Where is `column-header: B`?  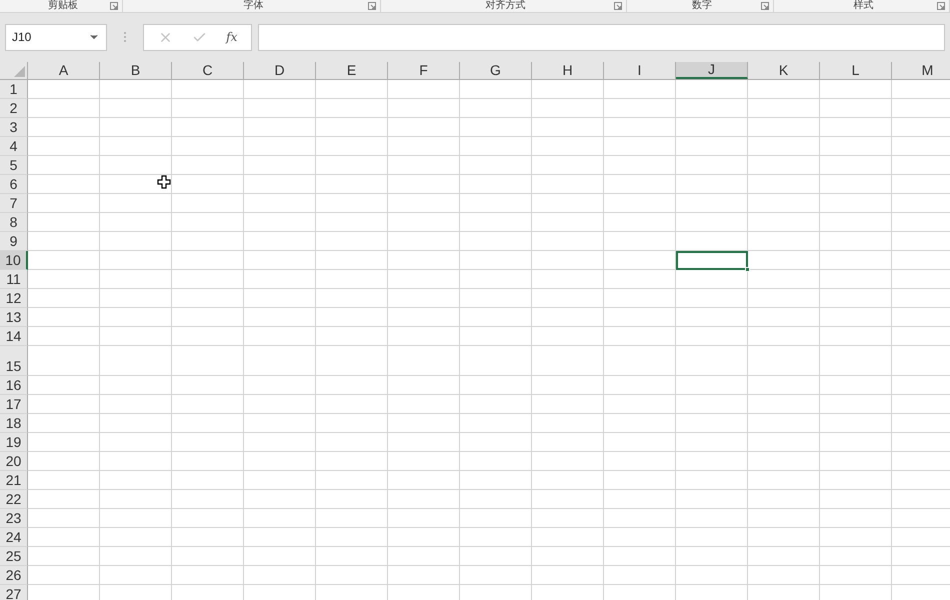 column-header: B is located at coordinates (136, 70).